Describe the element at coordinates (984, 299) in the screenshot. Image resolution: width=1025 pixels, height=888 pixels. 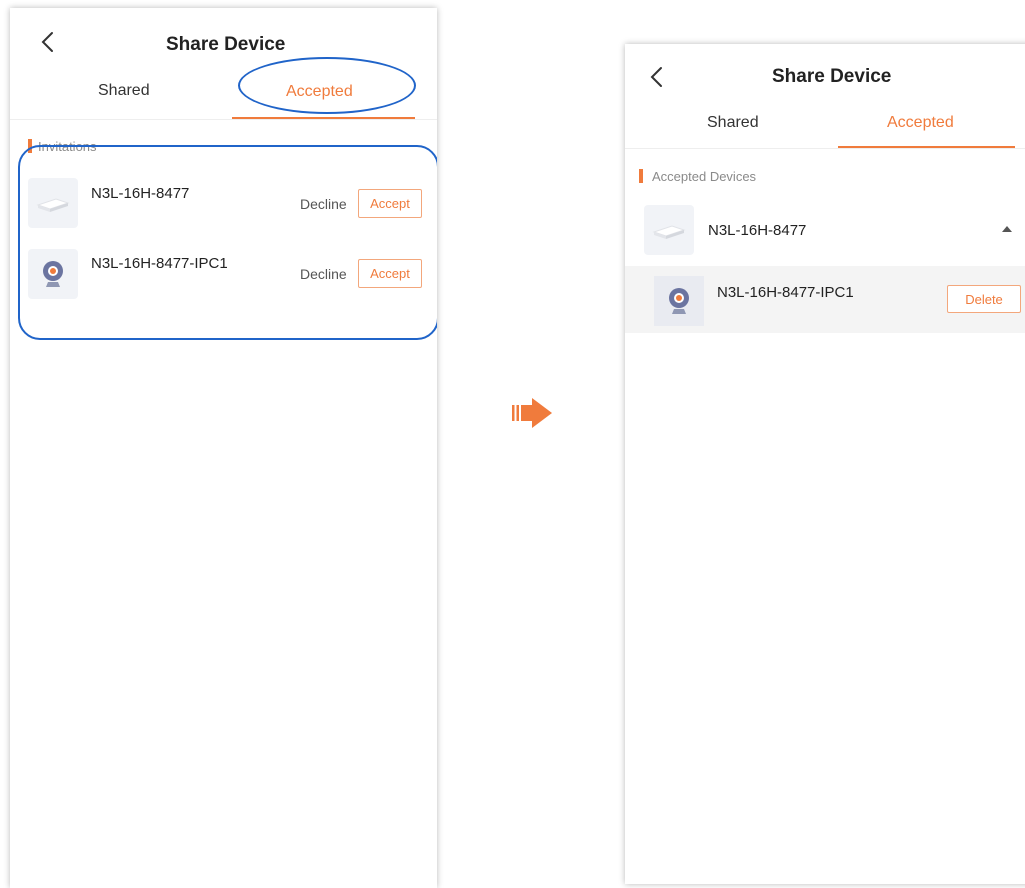
I see `delete-button: Delete` at that location.